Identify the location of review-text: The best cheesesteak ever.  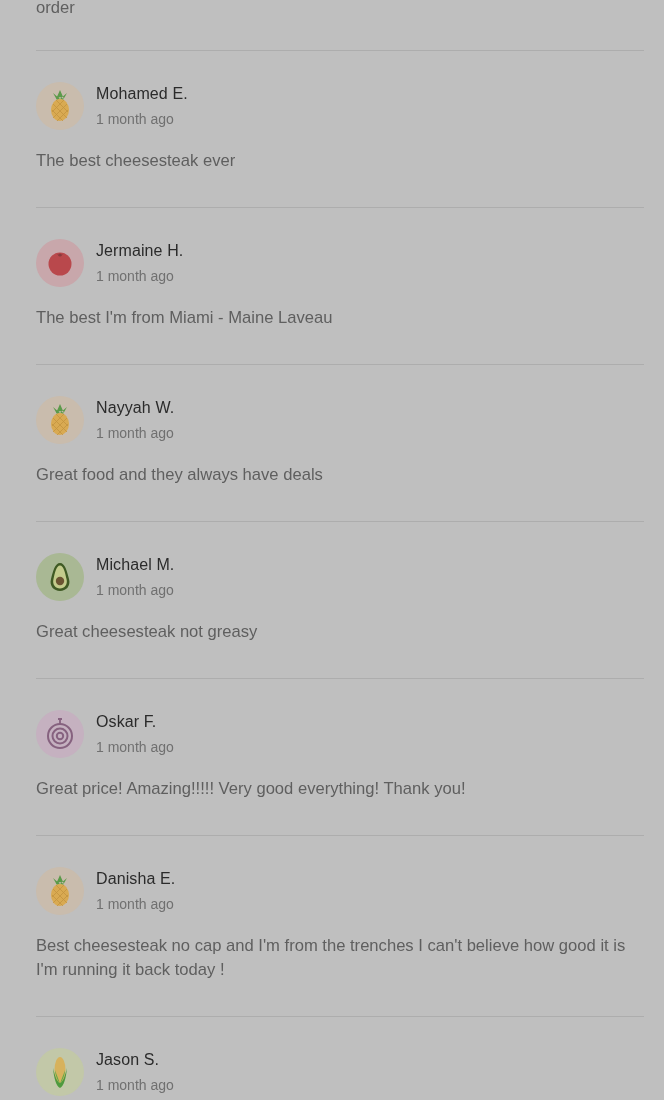
(136, 161).